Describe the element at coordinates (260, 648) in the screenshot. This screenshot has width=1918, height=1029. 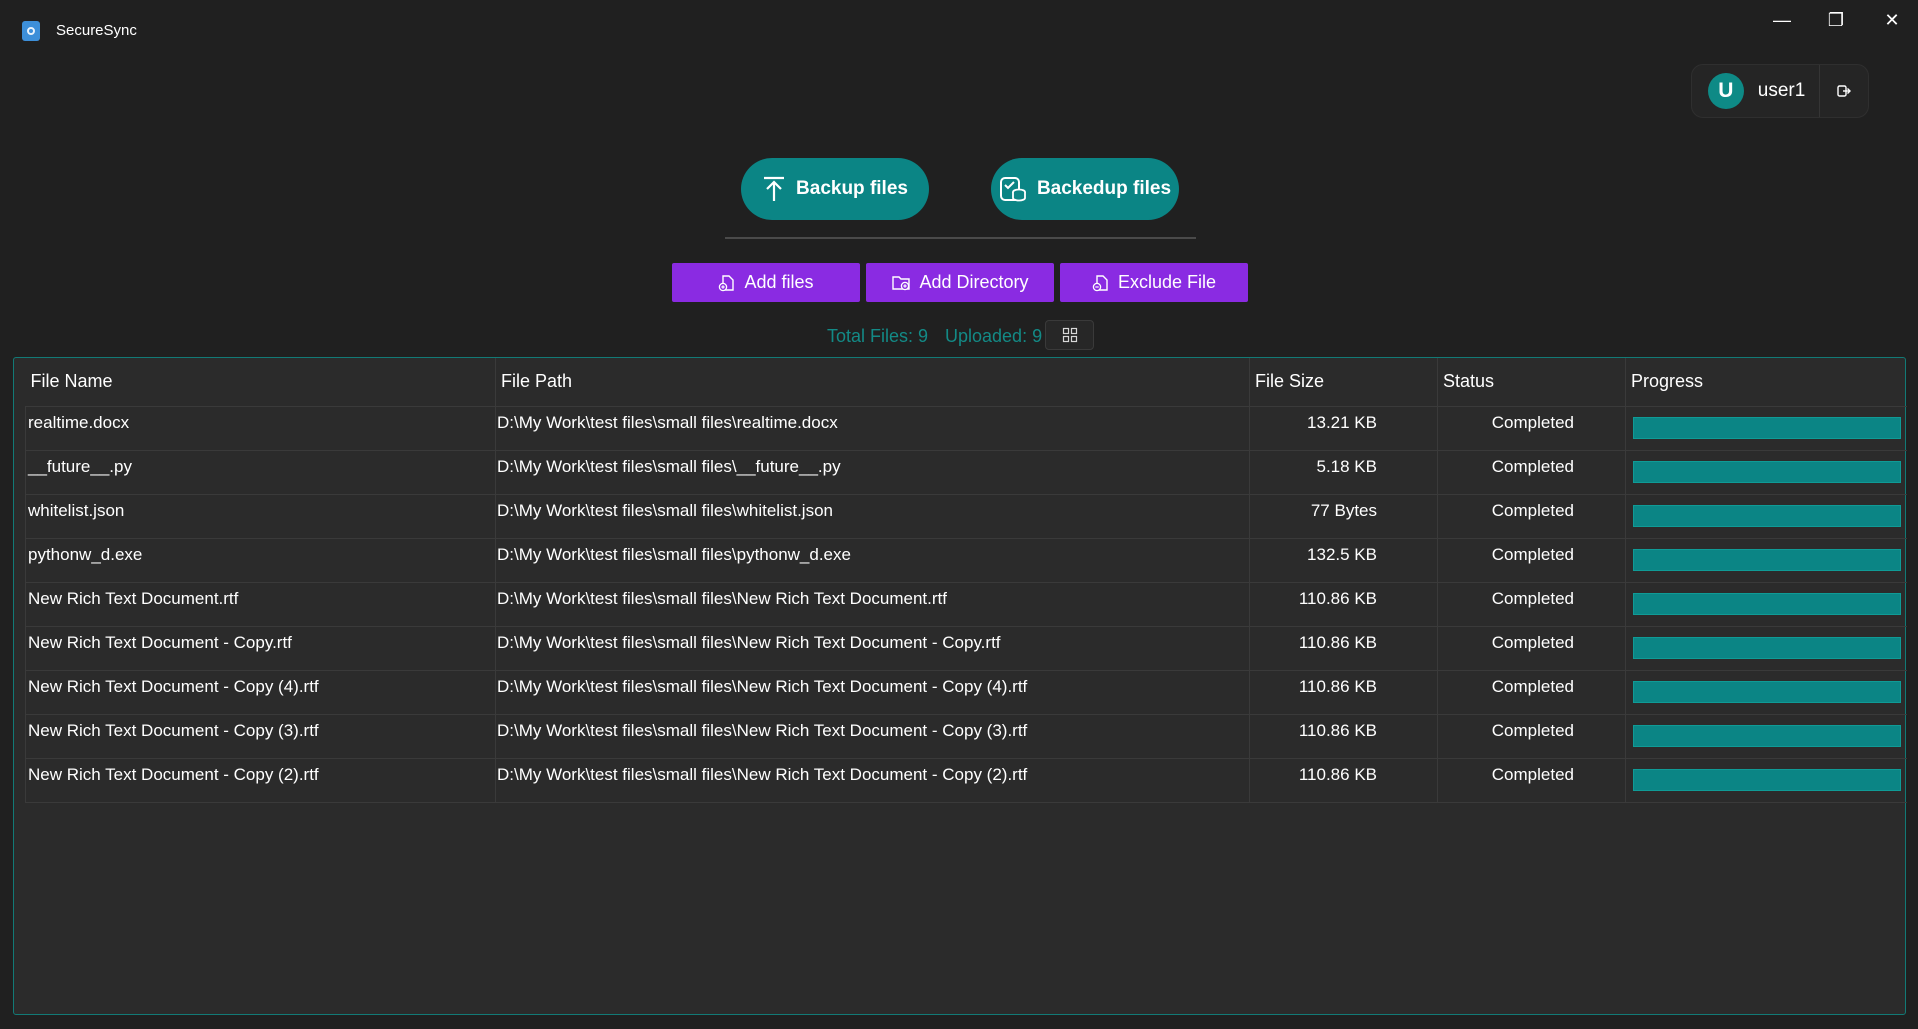
I see `file-name-cell: New Rich Text Document - Copy.rtf` at that location.